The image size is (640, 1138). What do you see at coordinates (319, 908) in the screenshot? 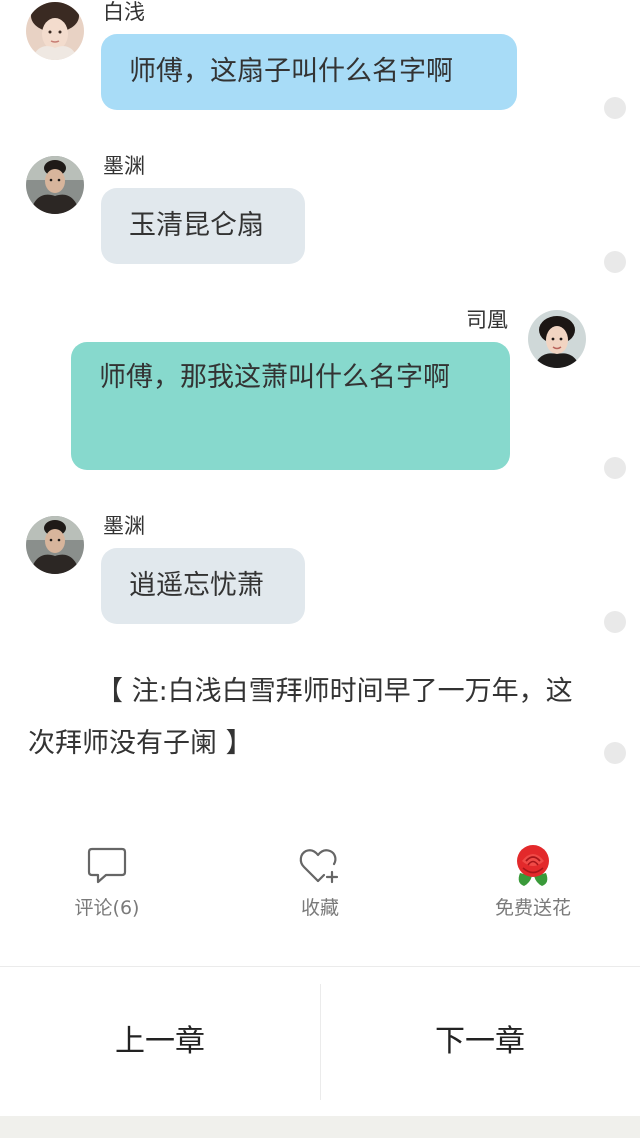
I see `favorite-label: 收藏` at bounding box center [319, 908].